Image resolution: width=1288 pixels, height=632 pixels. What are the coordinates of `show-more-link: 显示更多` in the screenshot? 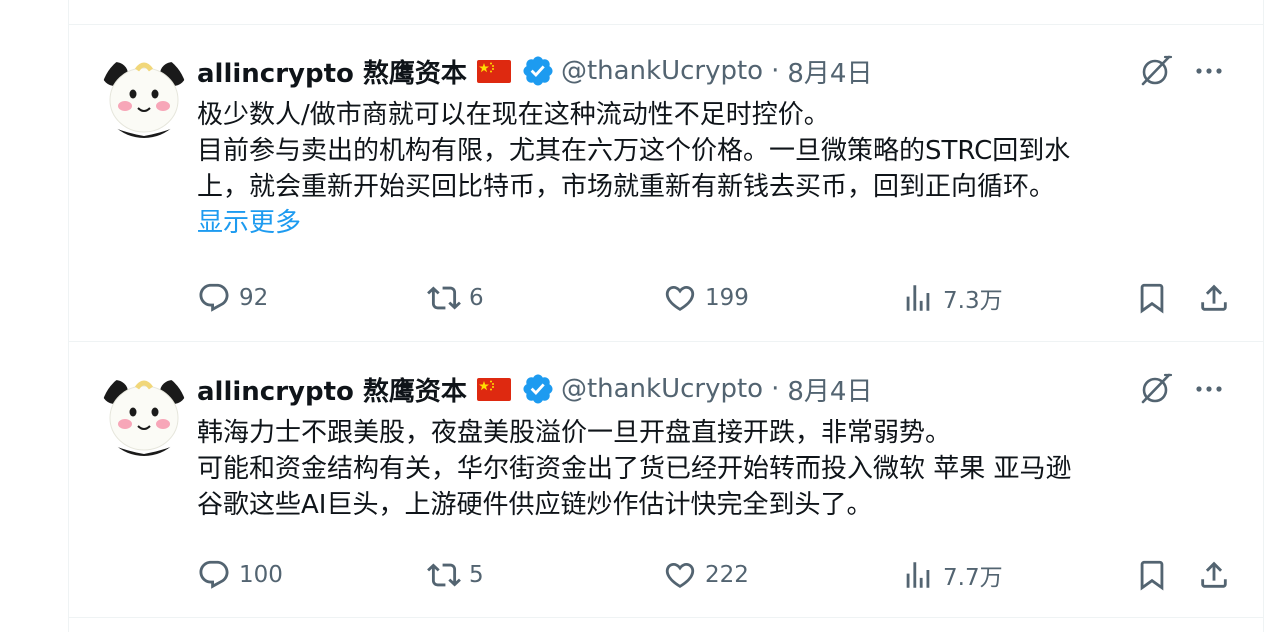 It's located at (707, 223).